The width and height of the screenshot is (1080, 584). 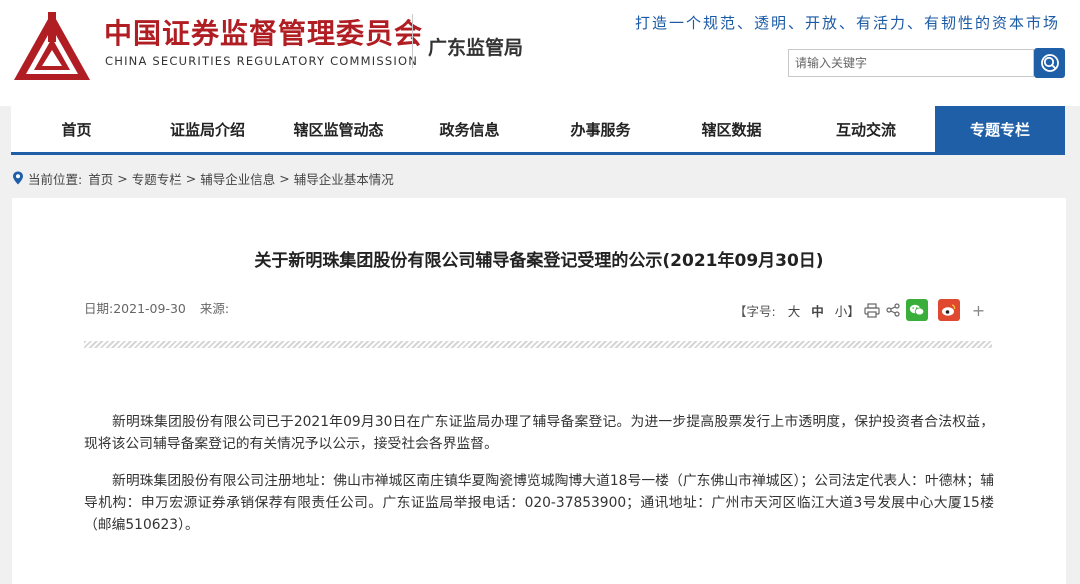 I want to click on font-size-label: 【字号:, so click(x=755, y=311).